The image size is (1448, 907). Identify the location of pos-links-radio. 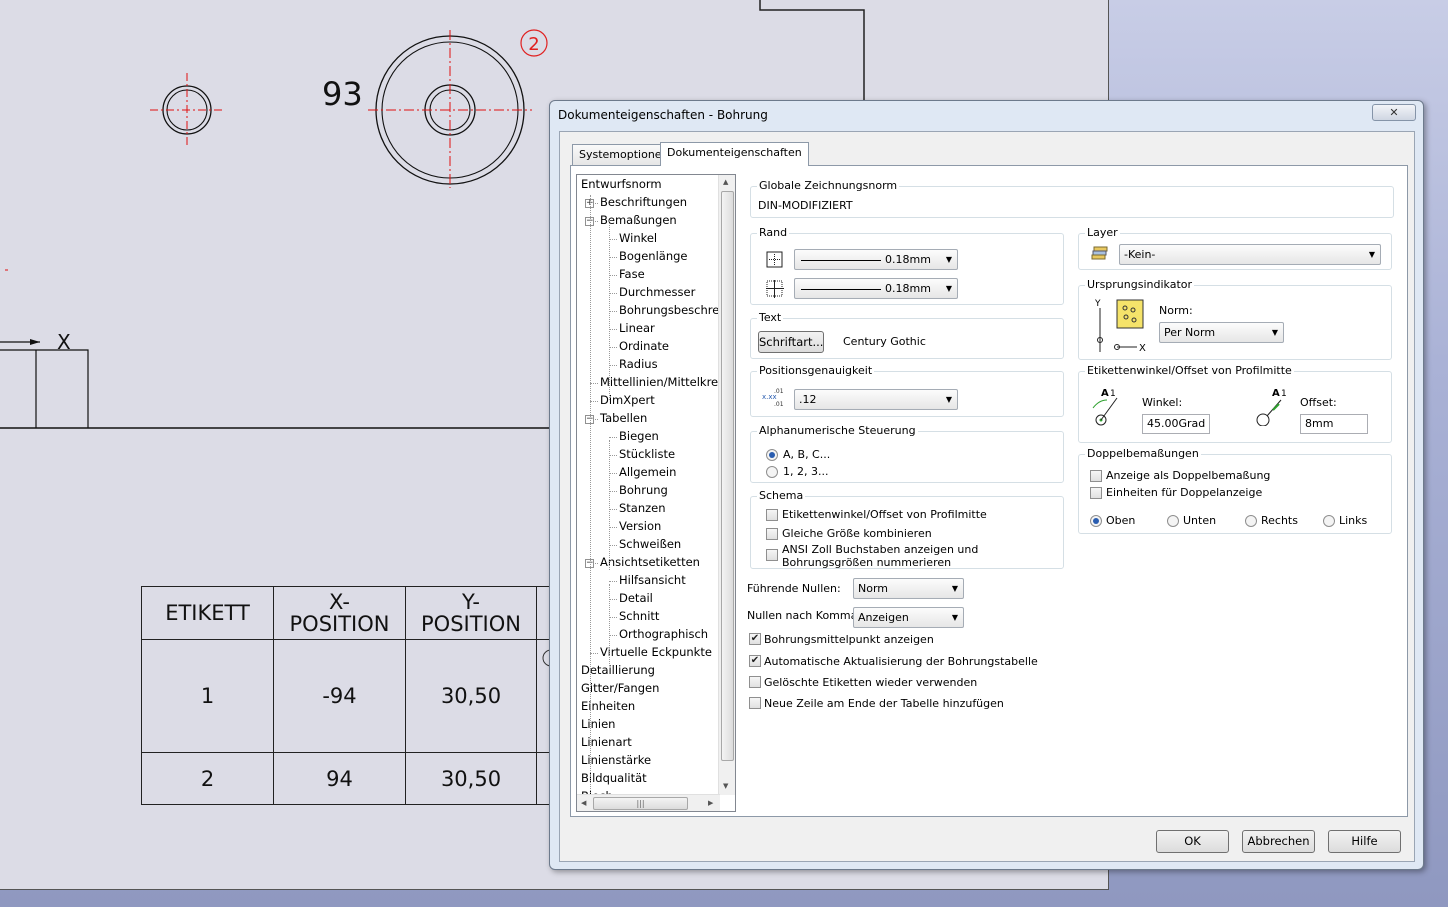
(1329, 521).